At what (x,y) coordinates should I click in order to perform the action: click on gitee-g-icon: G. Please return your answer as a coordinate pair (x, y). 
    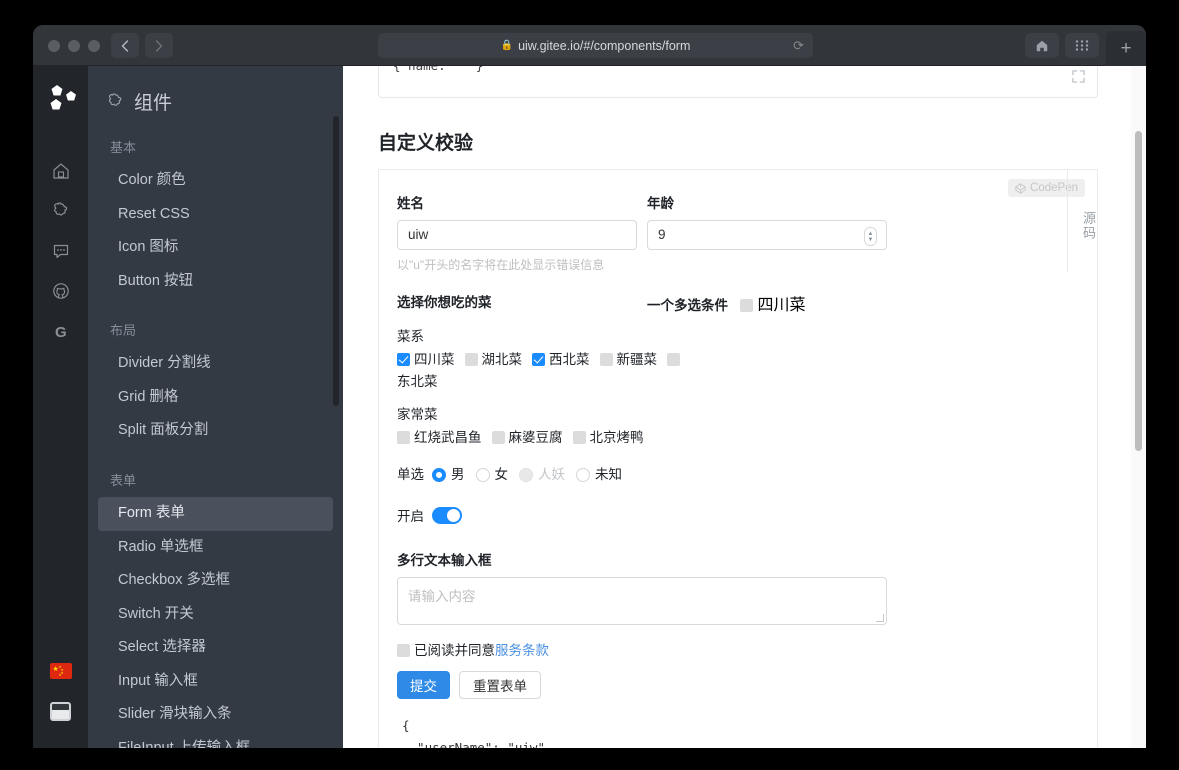
    Looking at the image, I should click on (60, 331).